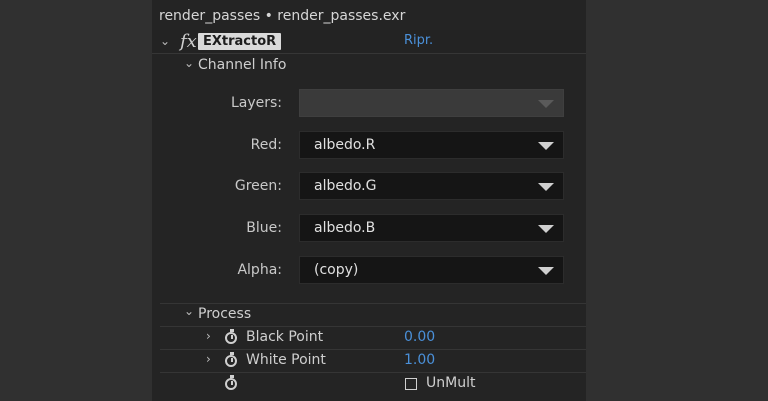 This screenshot has height=401, width=768. I want to click on white-point-value: 1.00, so click(419, 360).